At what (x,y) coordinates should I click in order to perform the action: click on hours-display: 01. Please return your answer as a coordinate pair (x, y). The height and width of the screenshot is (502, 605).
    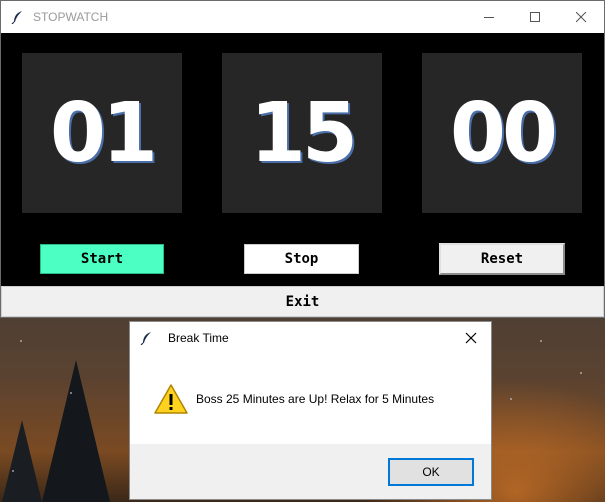
    Looking at the image, I should click on (103, 133).